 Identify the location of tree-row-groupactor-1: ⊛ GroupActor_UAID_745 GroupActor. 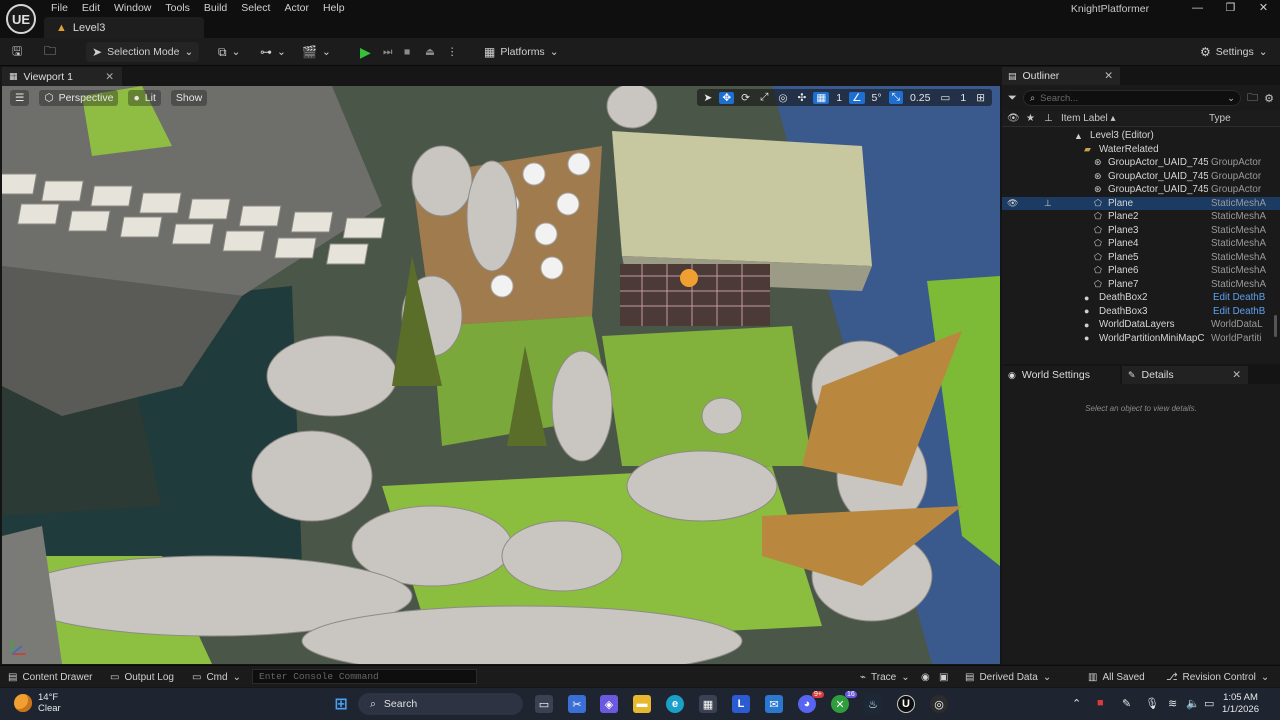
(1141, 163).